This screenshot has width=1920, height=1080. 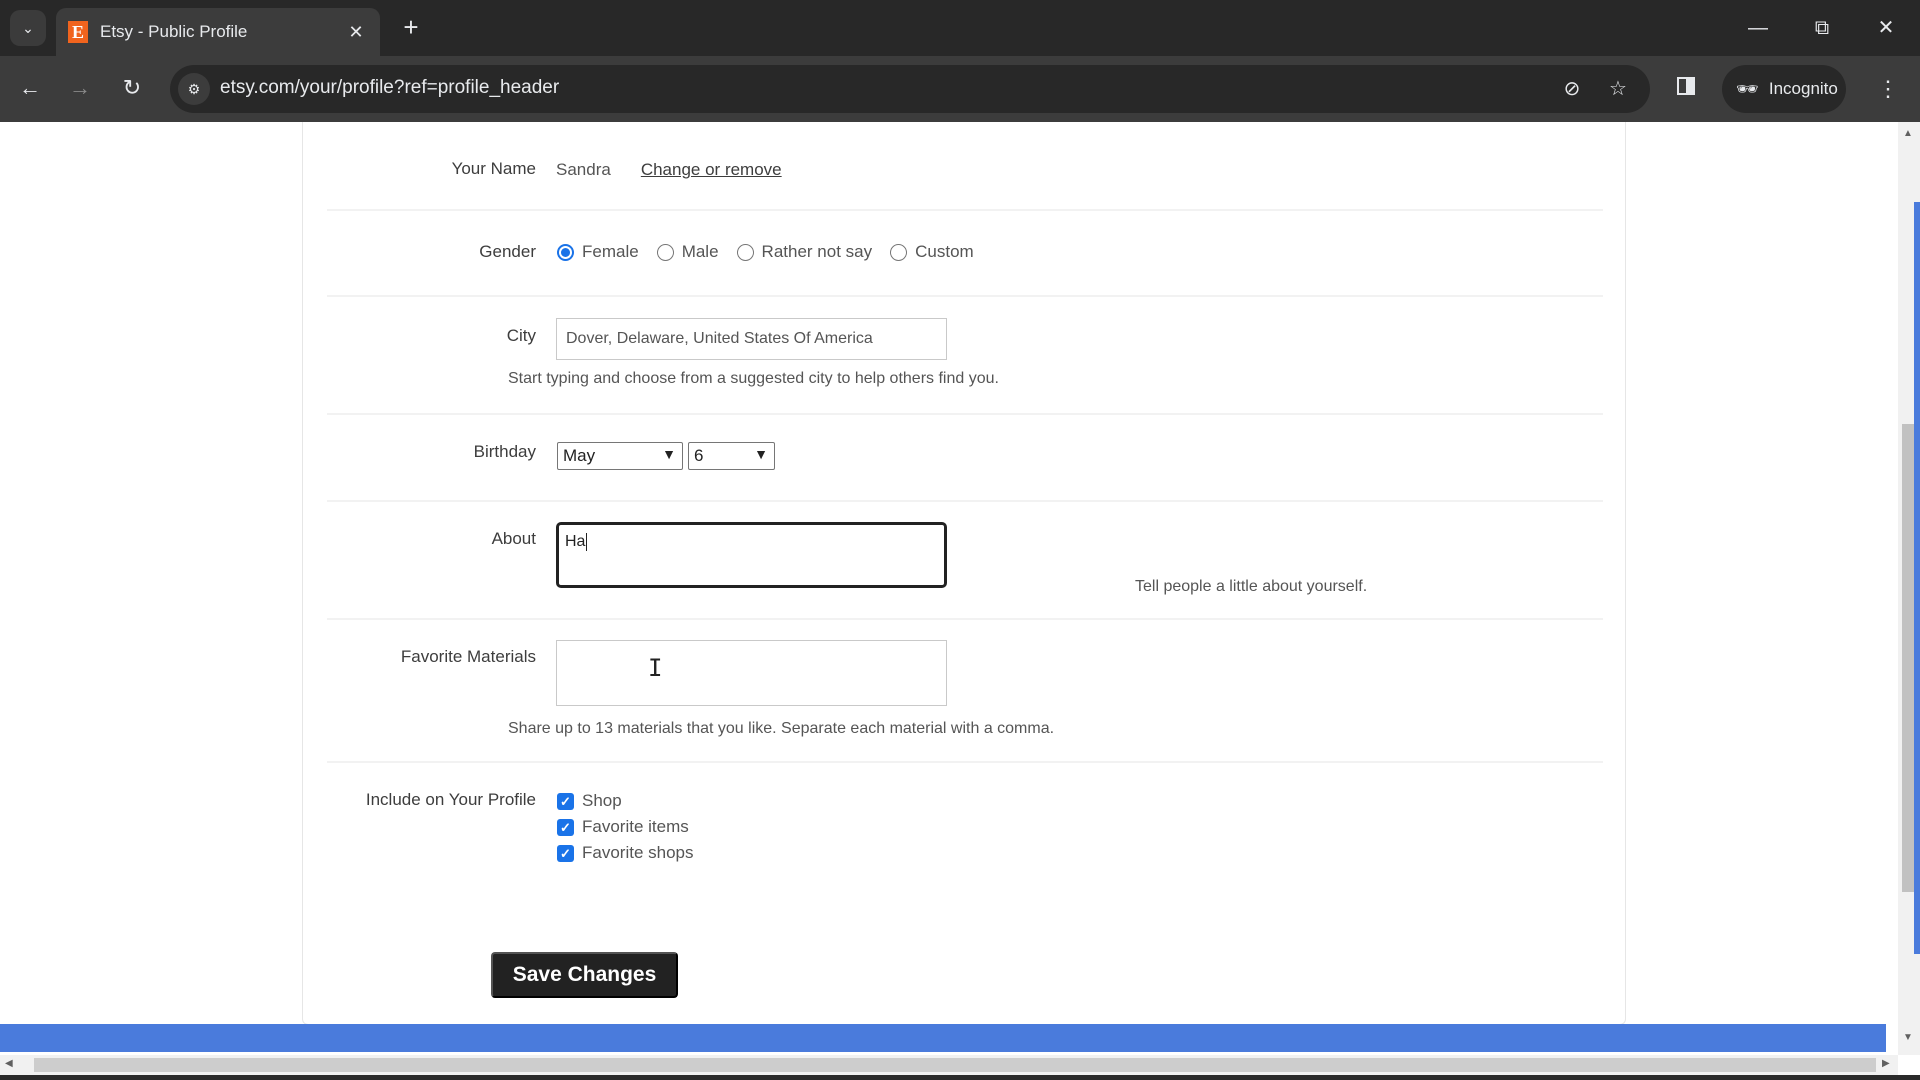 I want to click on restore-button: ⧉, so click(x=1822, y=28).